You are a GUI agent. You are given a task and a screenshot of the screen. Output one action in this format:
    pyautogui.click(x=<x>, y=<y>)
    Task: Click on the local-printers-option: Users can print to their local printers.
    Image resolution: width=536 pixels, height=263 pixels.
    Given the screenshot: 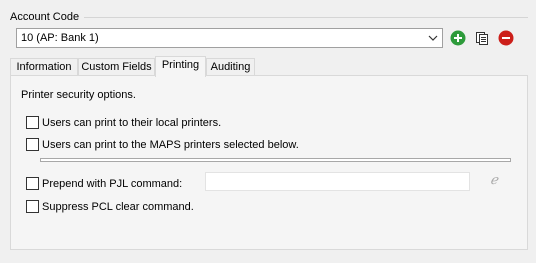 What is the action you would take?
    pyautogui.click(x=123, y=122)
    